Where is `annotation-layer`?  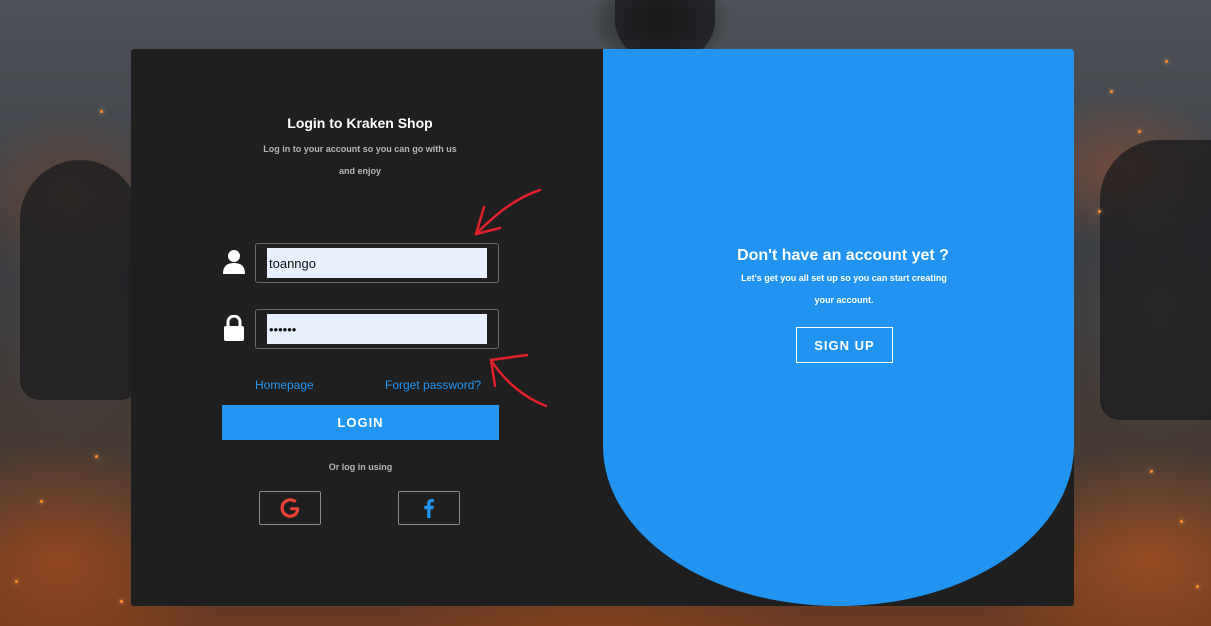
annotation-layer is located at coordinates (511, 298).